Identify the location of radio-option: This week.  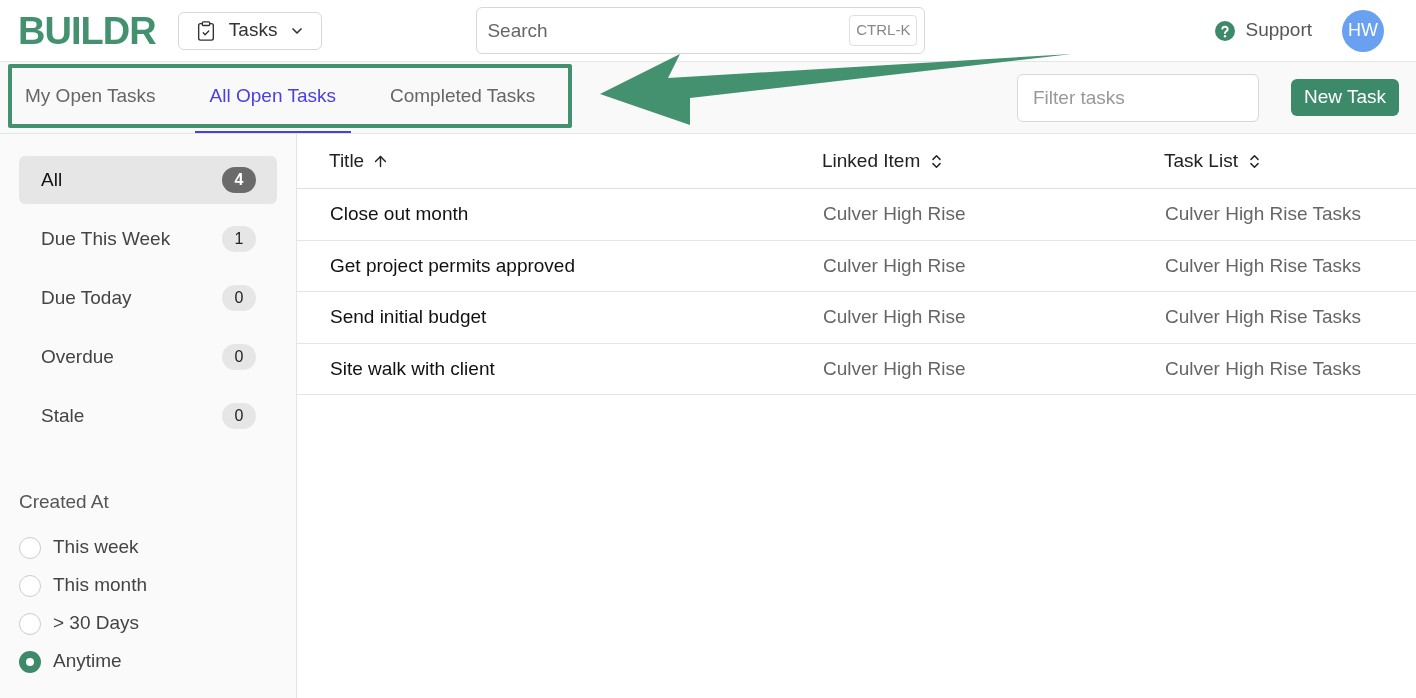
(148, 547).